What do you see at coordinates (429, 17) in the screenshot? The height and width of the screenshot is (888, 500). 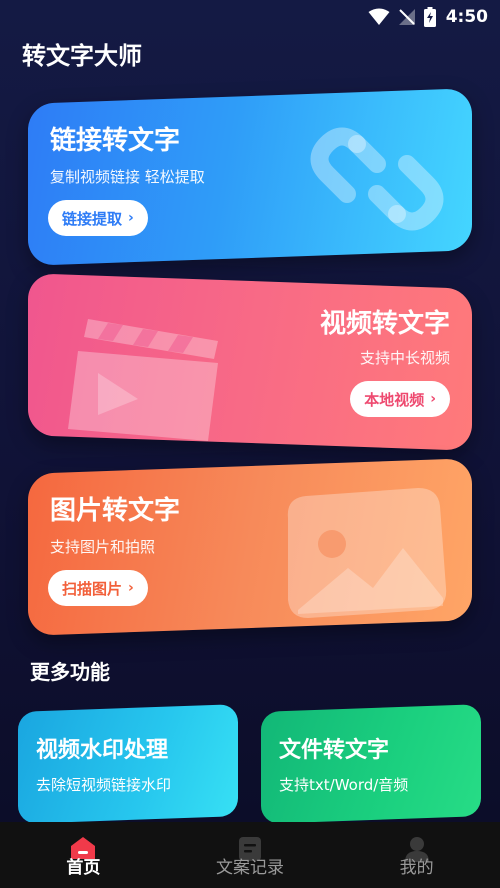 I see `battery-charging-icon` at bounding box center [429, 17].